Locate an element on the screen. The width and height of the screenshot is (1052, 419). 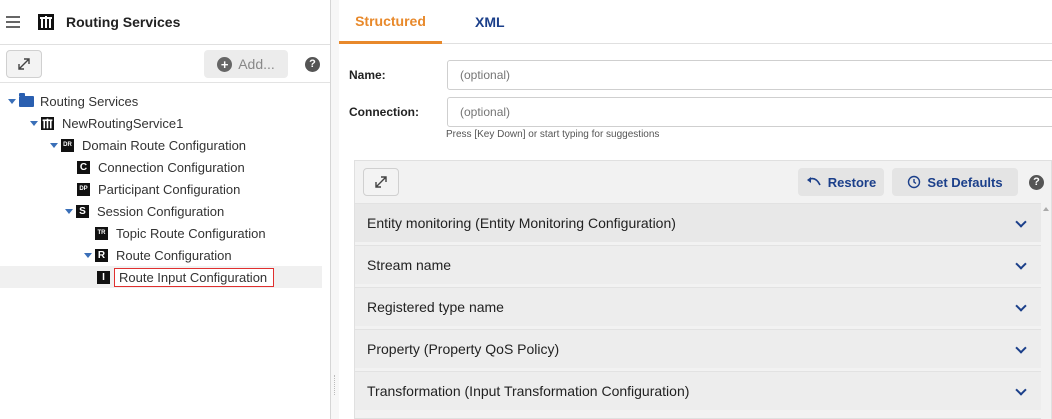
expand-properties-button is located at coordinates (381, 182).